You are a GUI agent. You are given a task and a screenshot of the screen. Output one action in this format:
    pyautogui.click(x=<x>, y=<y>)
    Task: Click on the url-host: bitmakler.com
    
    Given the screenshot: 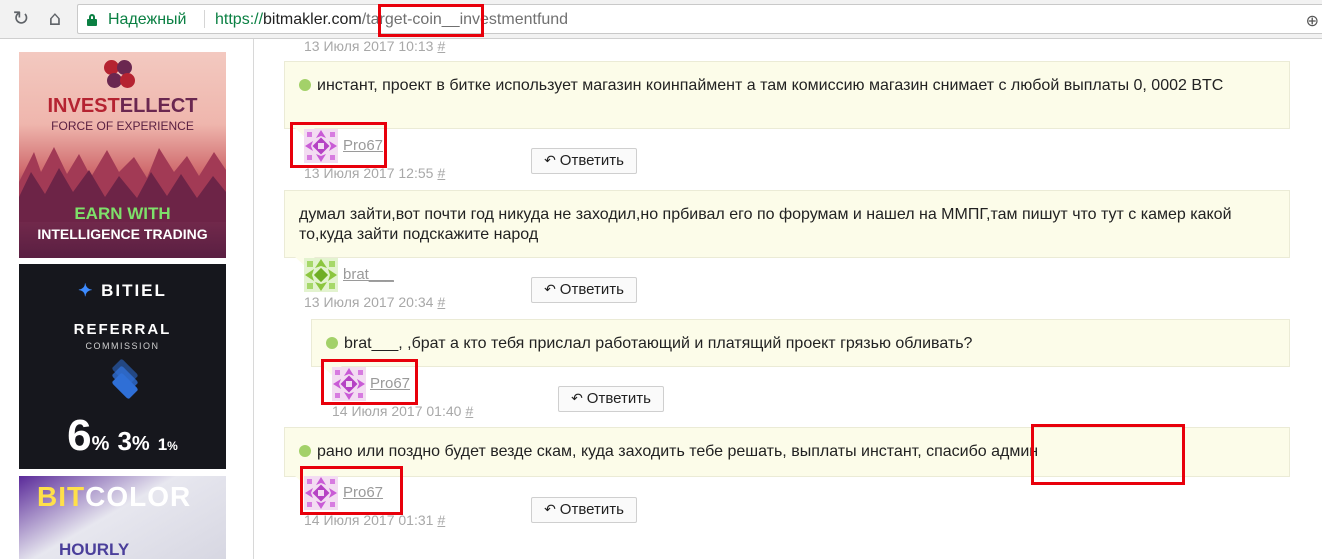 What is the action you would take?
    pyautogui.click(x=312, y=19)
    